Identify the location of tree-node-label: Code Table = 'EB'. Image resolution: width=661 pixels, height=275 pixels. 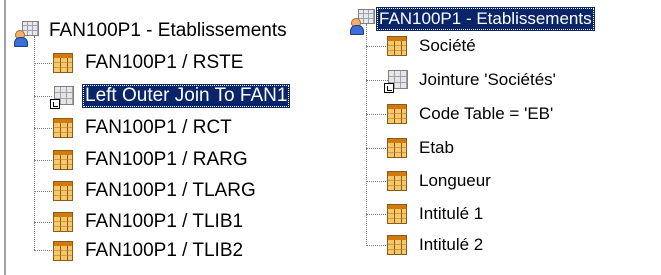
(486, 113).